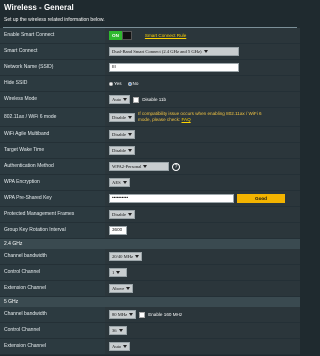 The image size is (320, 356). I want to click on section-5ghz-header: 5 GHz, so click(150, 302).